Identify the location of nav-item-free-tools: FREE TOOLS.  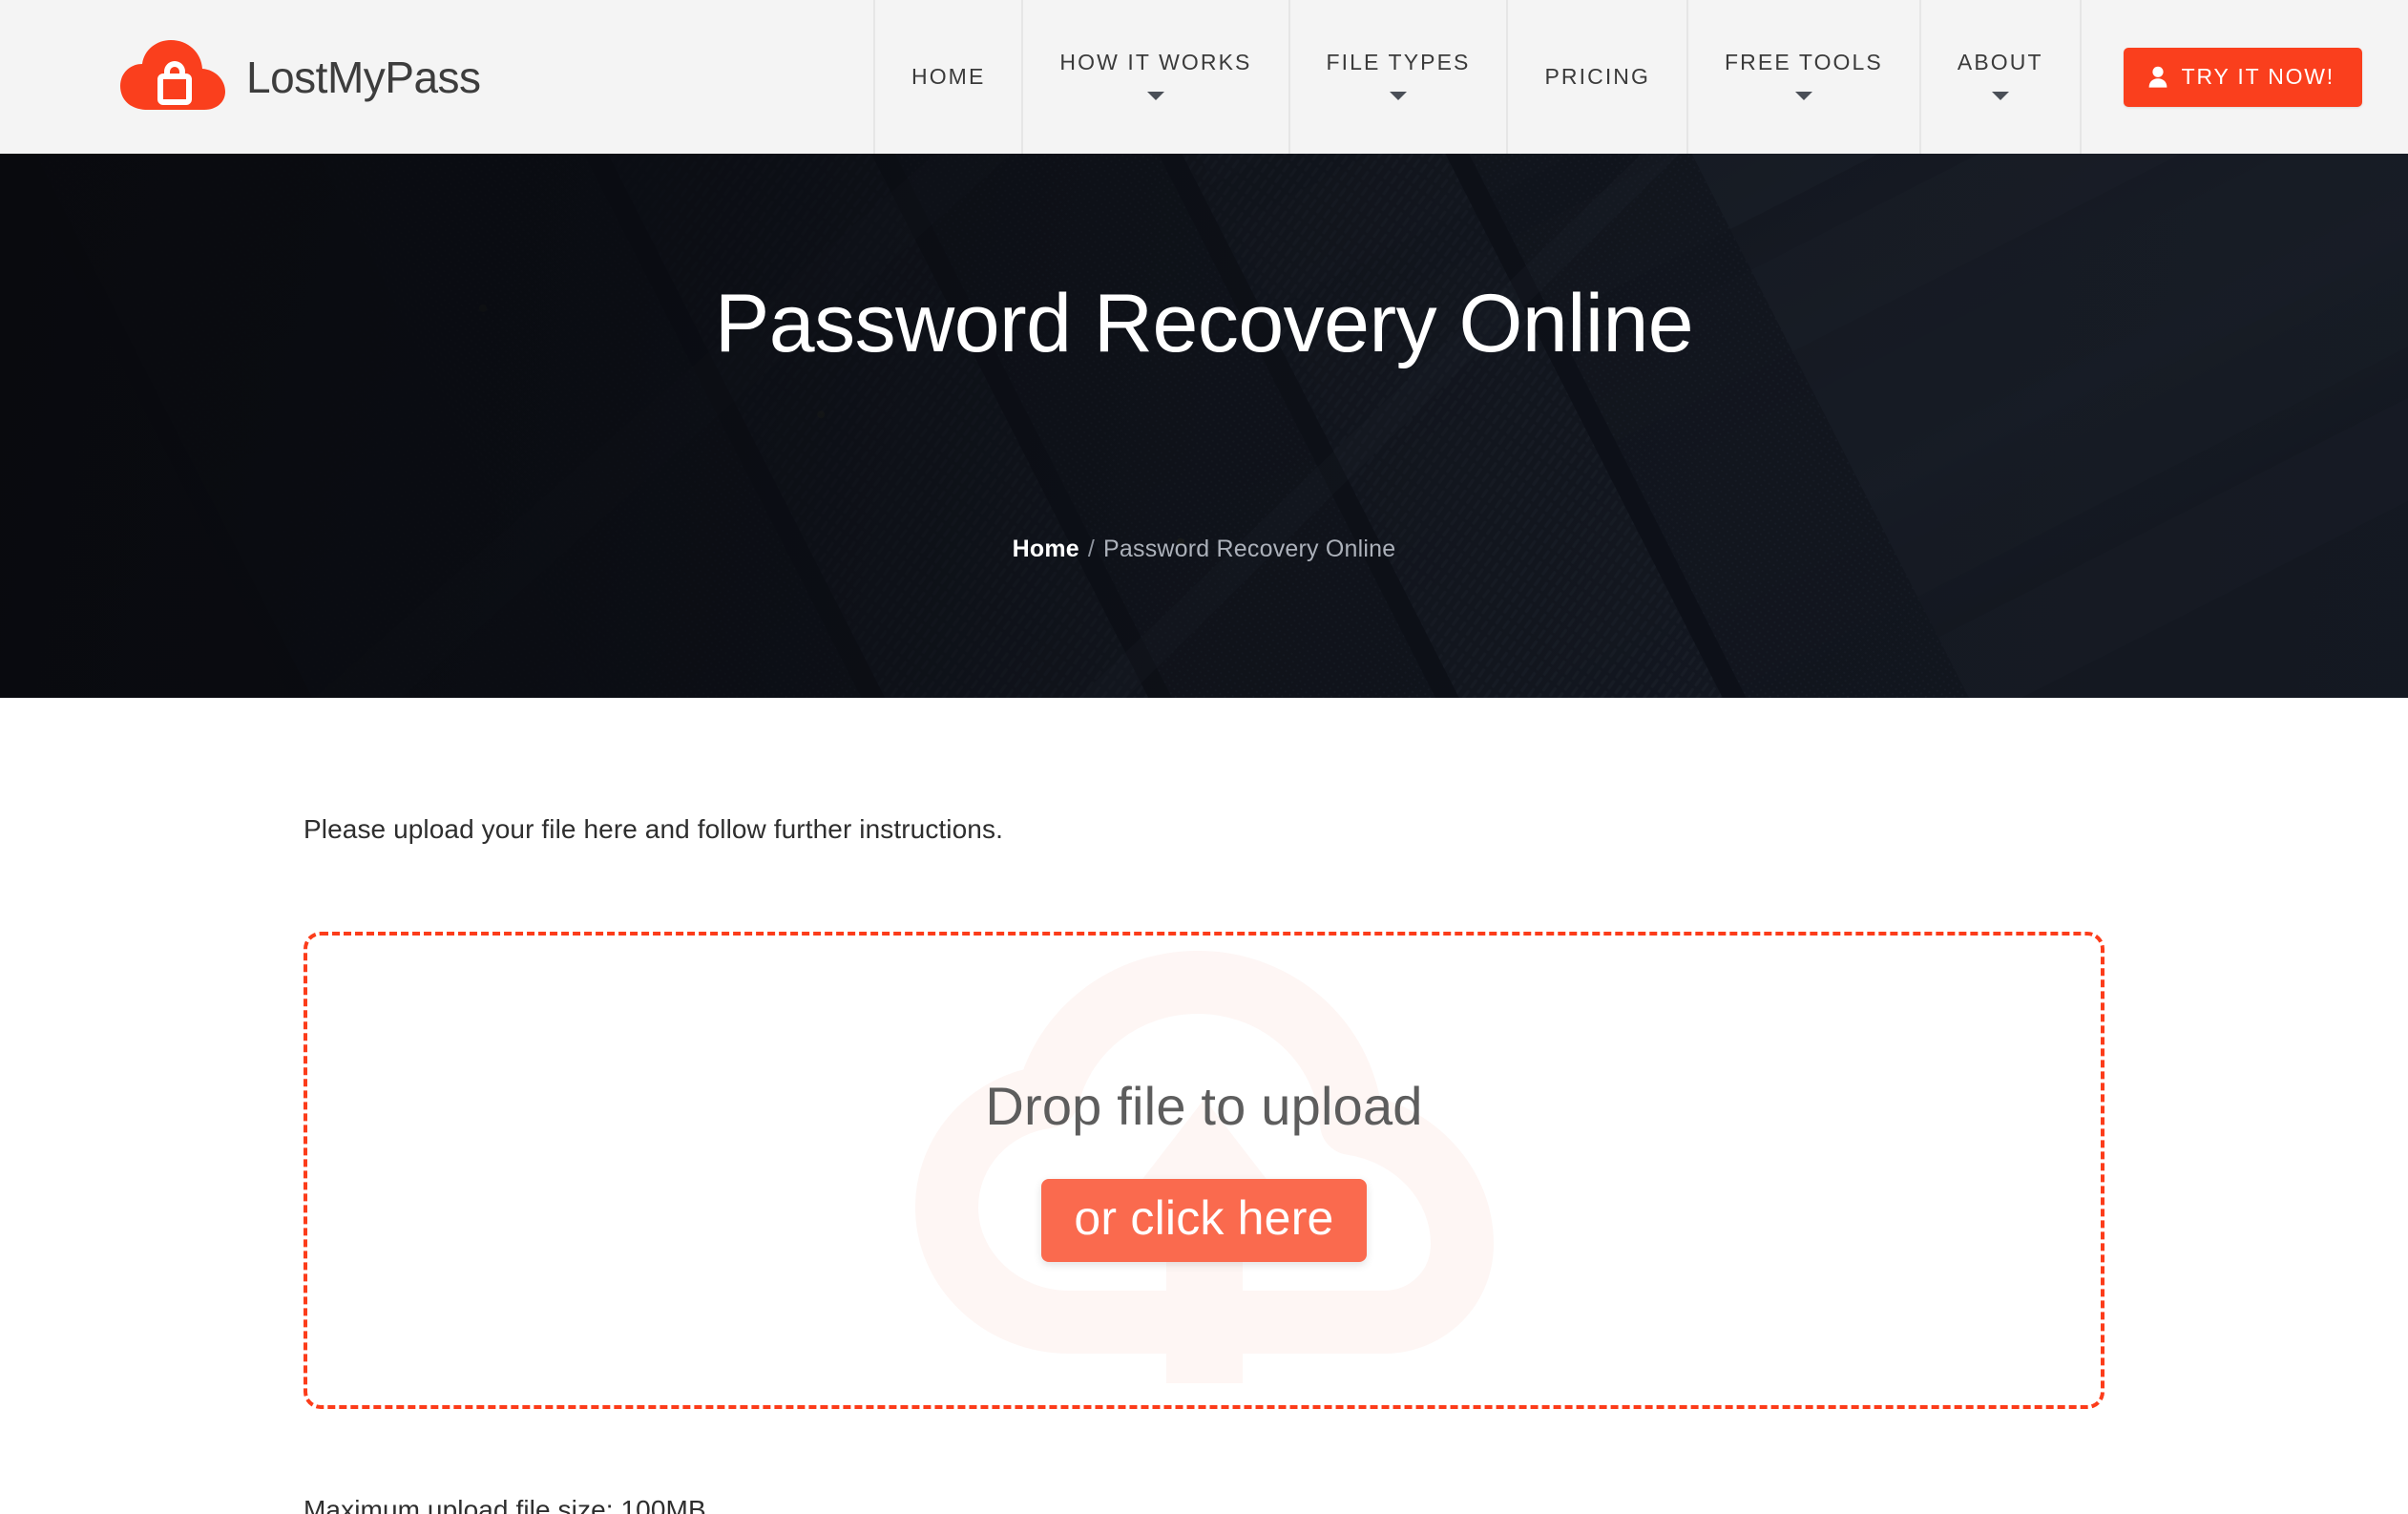
(1803, 77).